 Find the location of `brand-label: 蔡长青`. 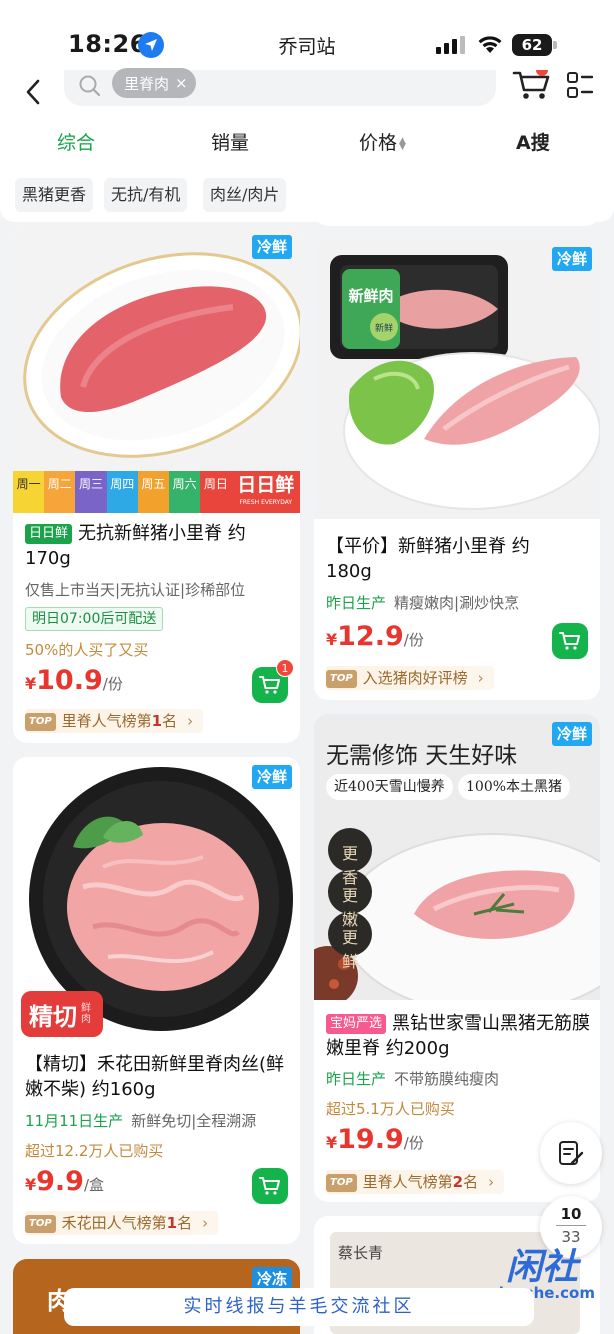

brand-label: 蔡长青 is located at coordinates (361, 1253).